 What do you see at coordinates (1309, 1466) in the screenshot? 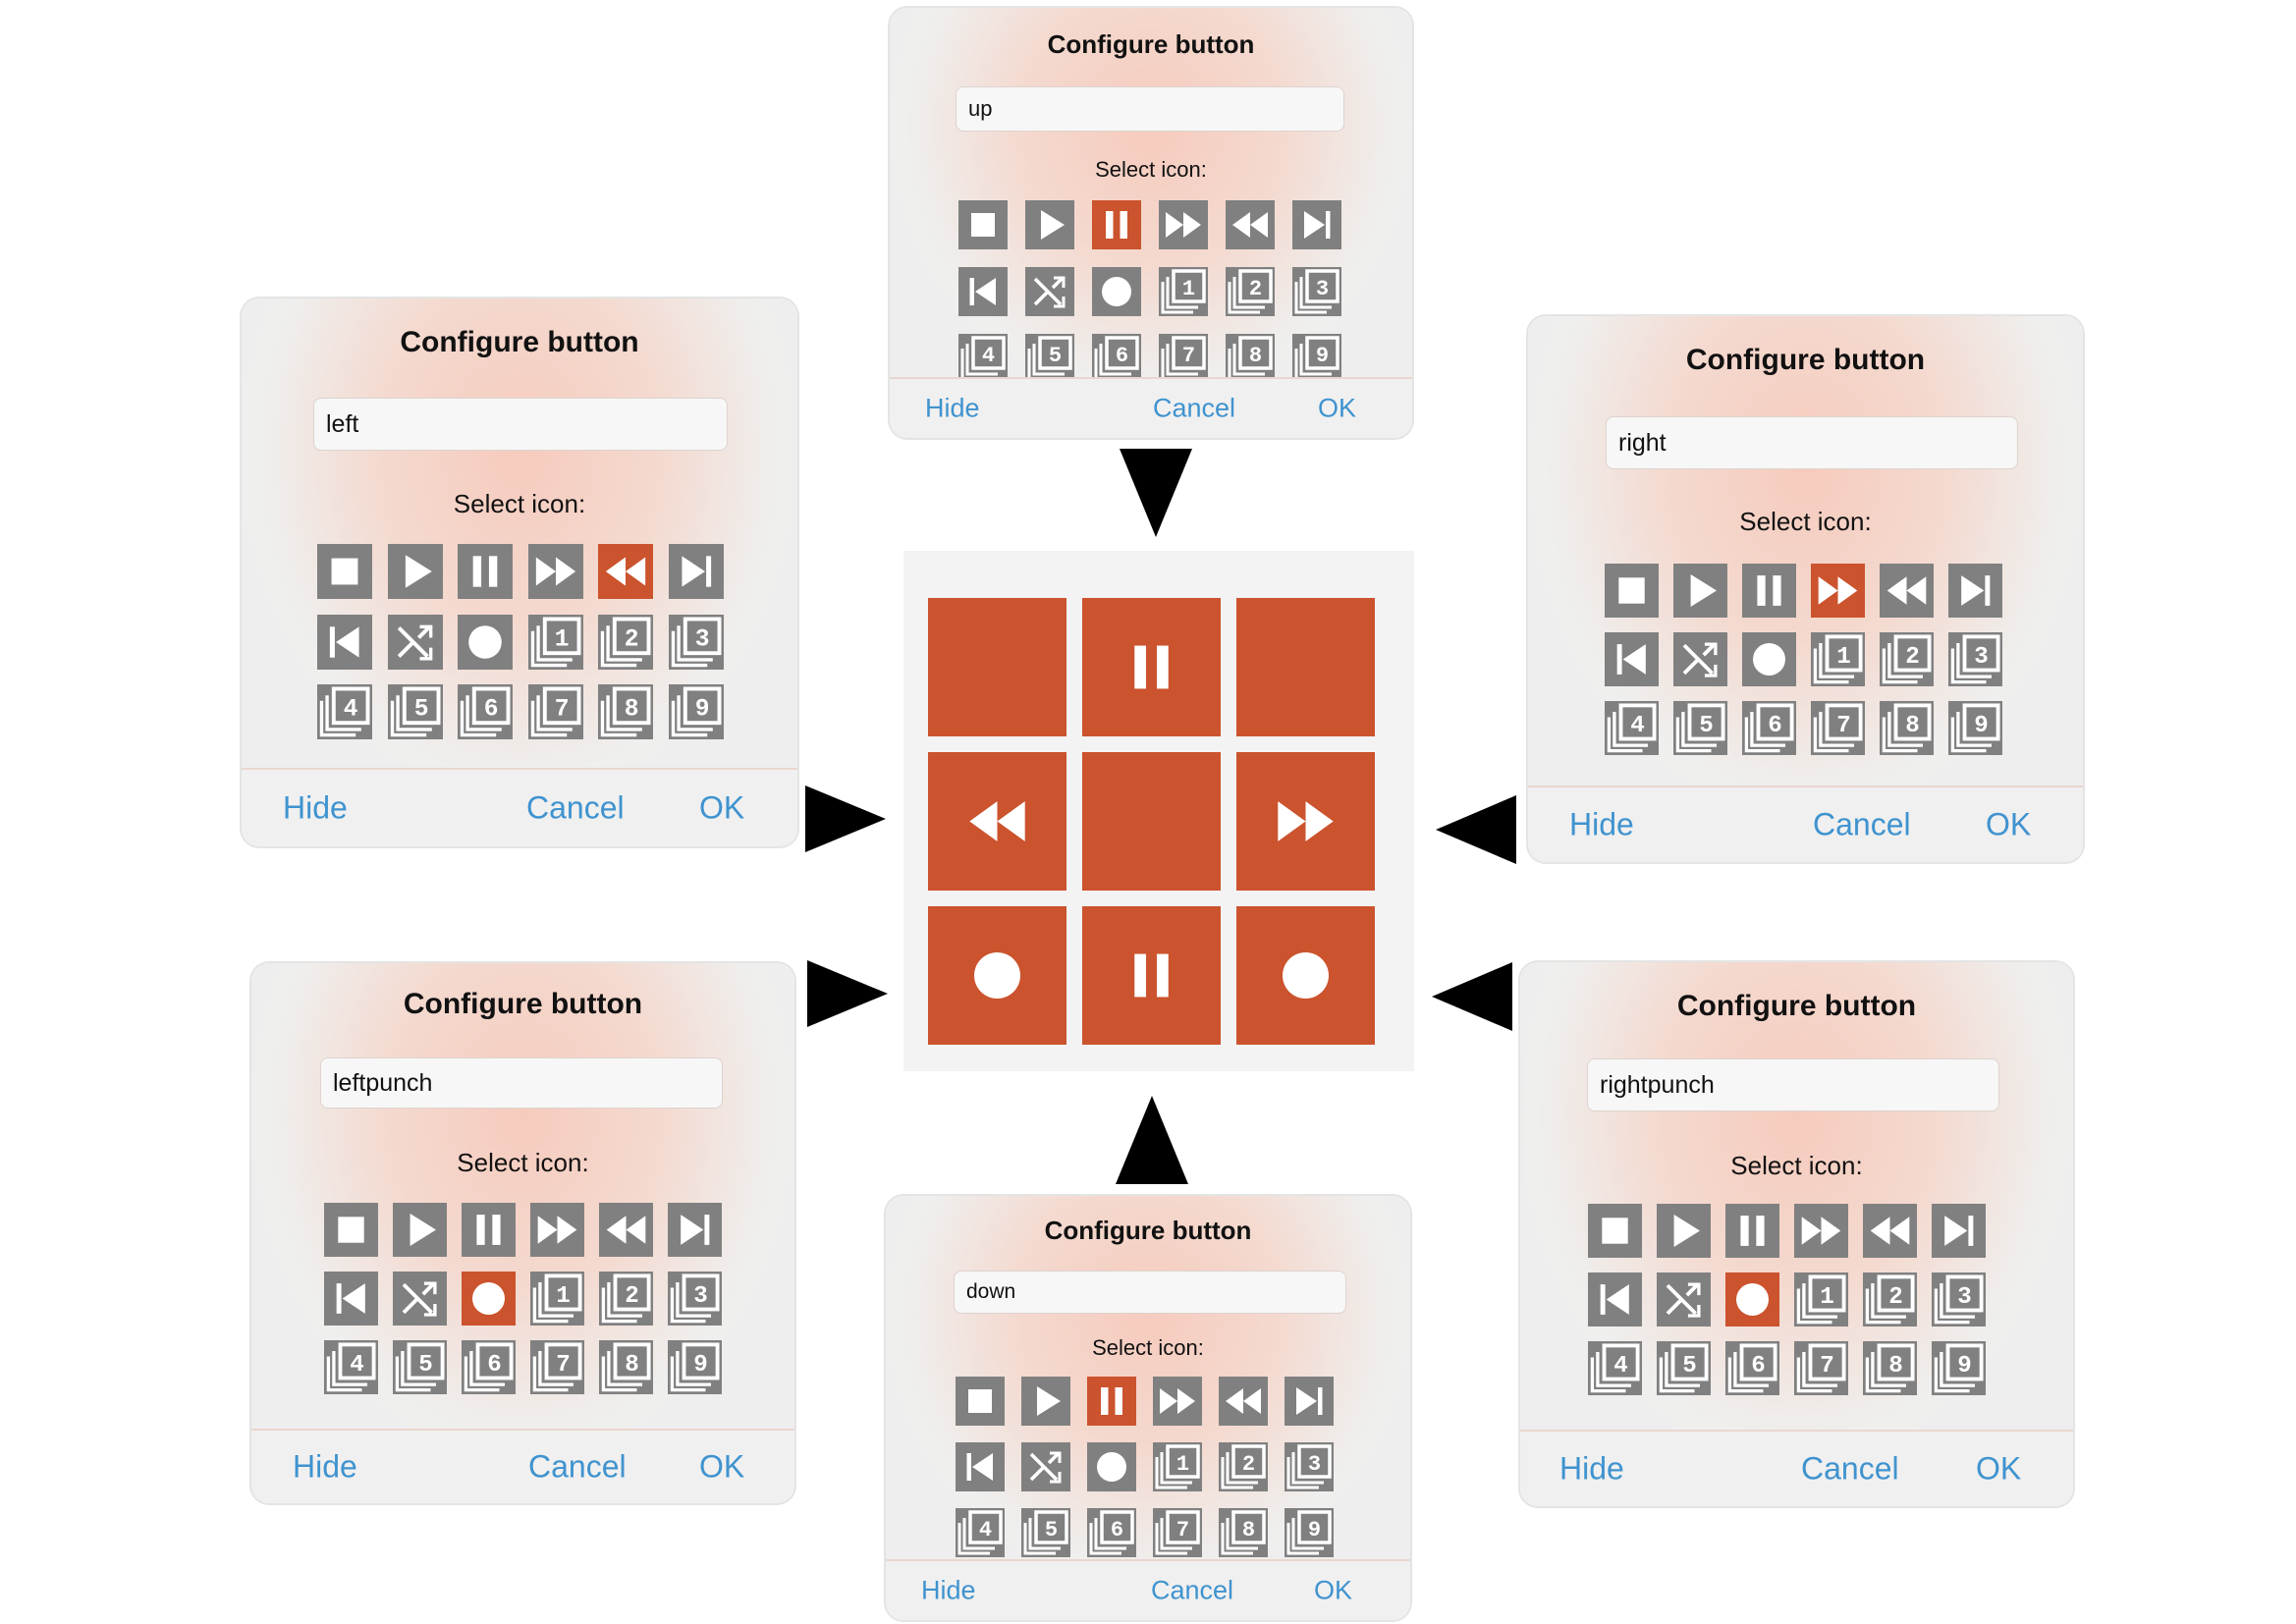
I see `icon-option-layer-3: 3` at bounding box center [1309, 1466].